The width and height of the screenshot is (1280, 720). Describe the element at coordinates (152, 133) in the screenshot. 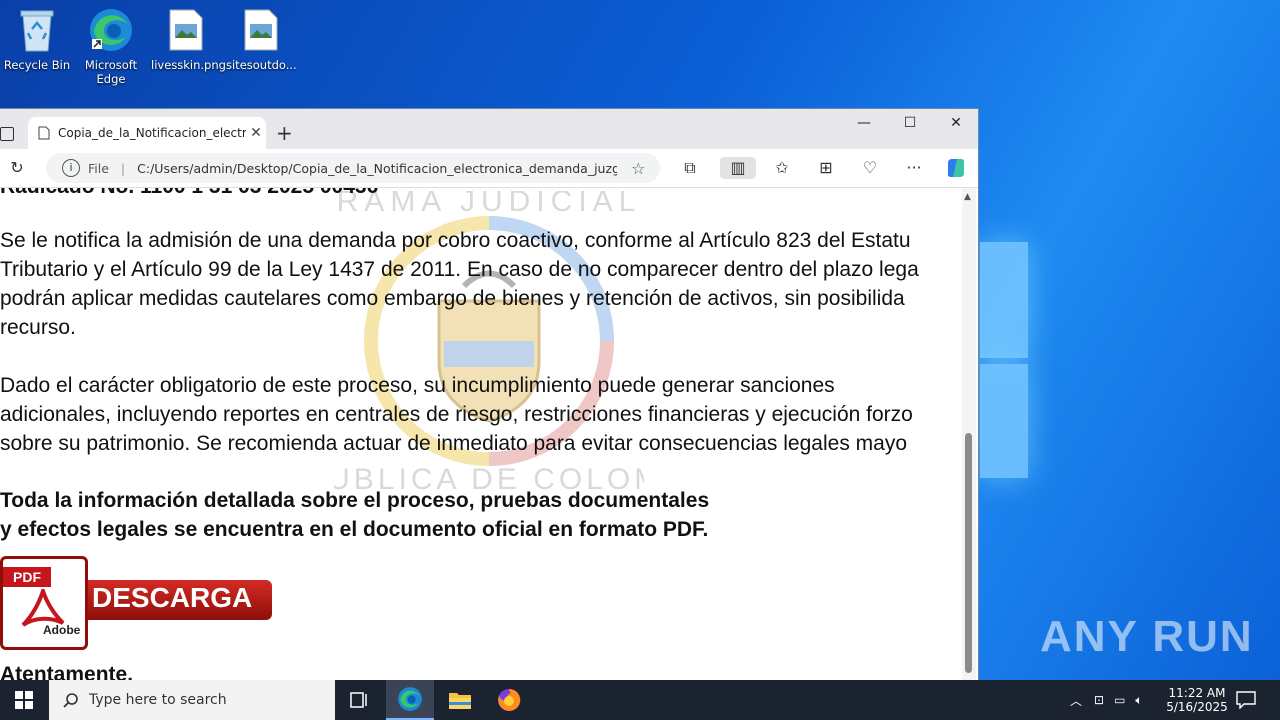

I see `tab-title: Copia_de_la_Notificacion_electro` at that location.